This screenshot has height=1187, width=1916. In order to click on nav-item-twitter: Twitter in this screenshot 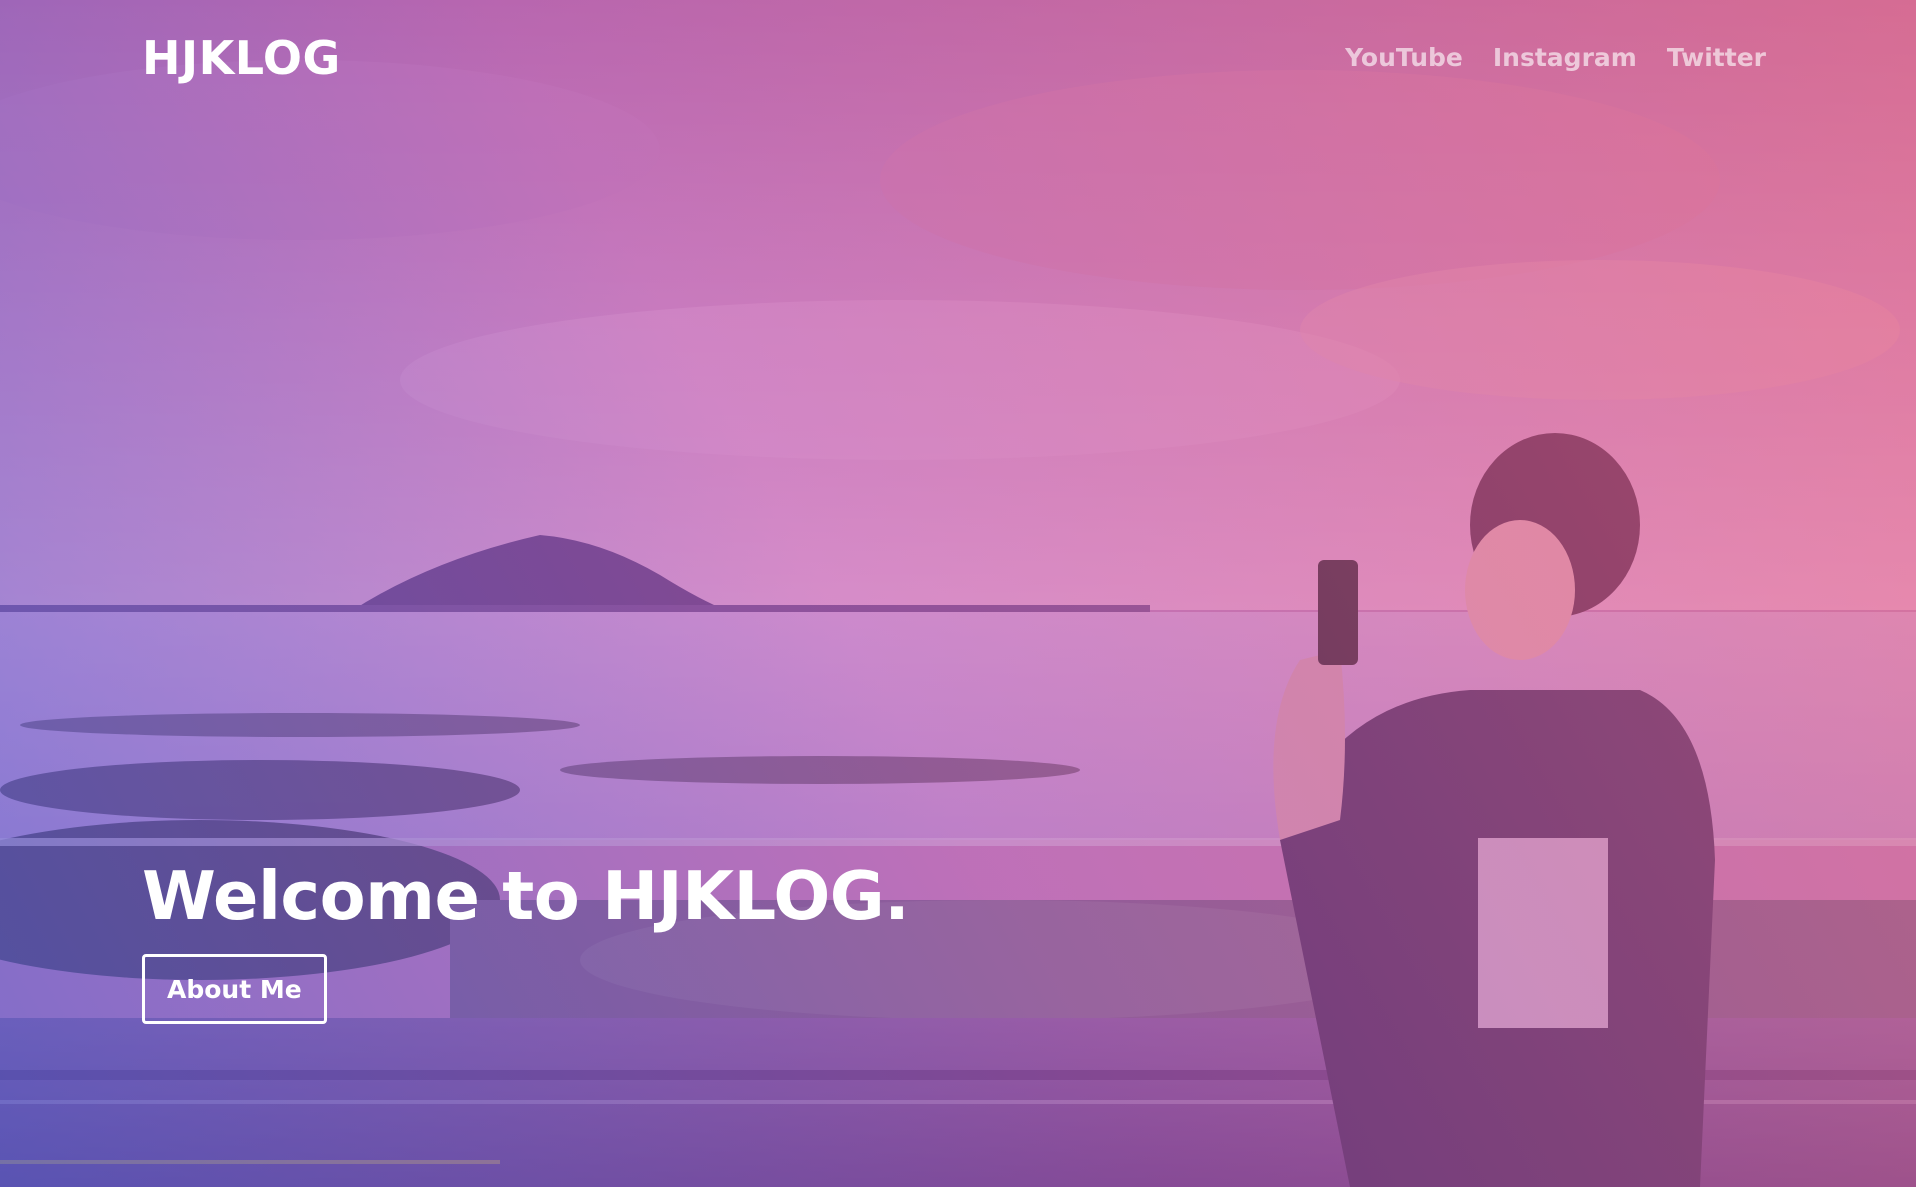, I will do `click(1716, 58)`.